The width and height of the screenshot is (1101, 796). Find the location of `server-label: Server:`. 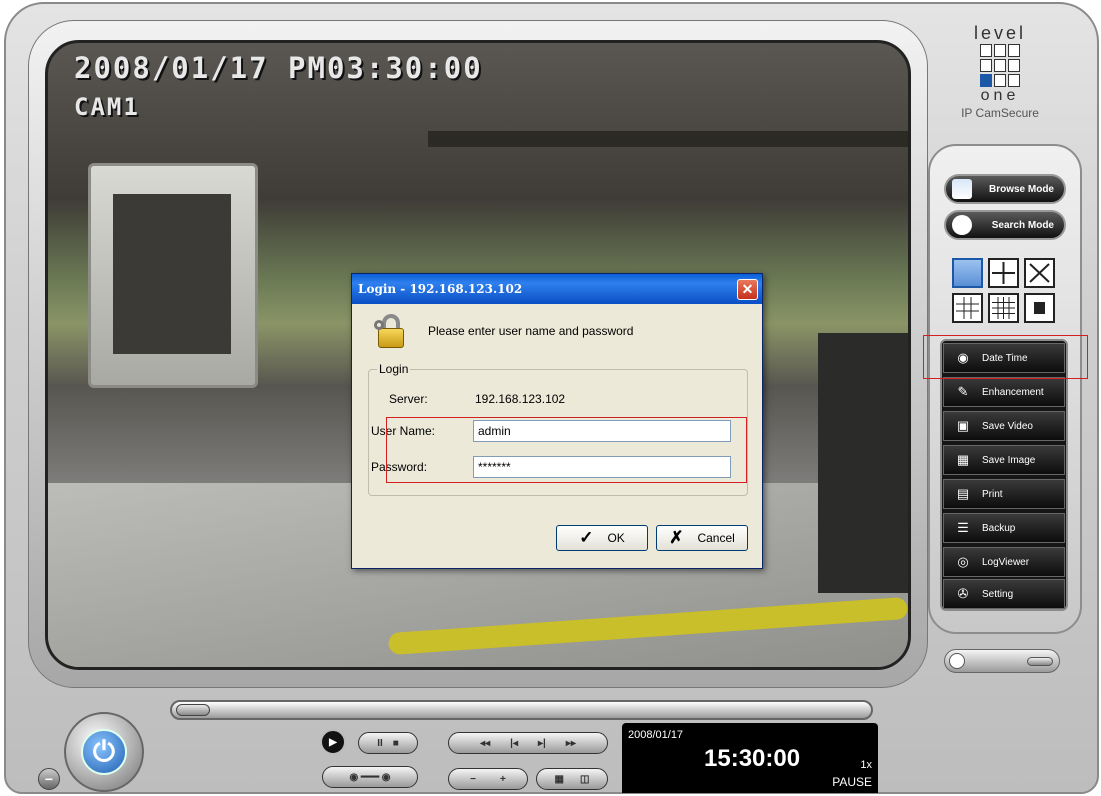

server-label: Server: is located at coordinates (408, 399).